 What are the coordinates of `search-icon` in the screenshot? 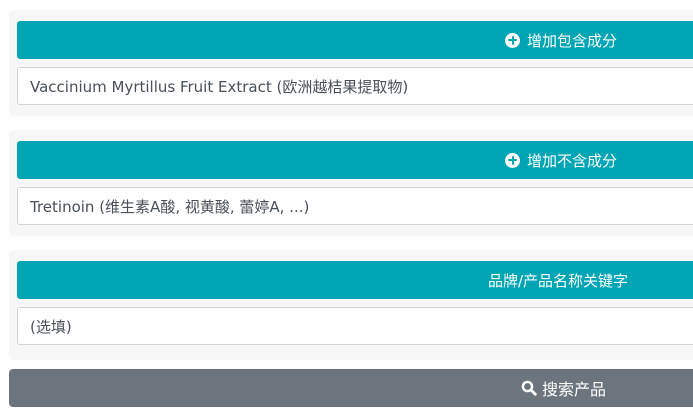 It's located at (529, 388).